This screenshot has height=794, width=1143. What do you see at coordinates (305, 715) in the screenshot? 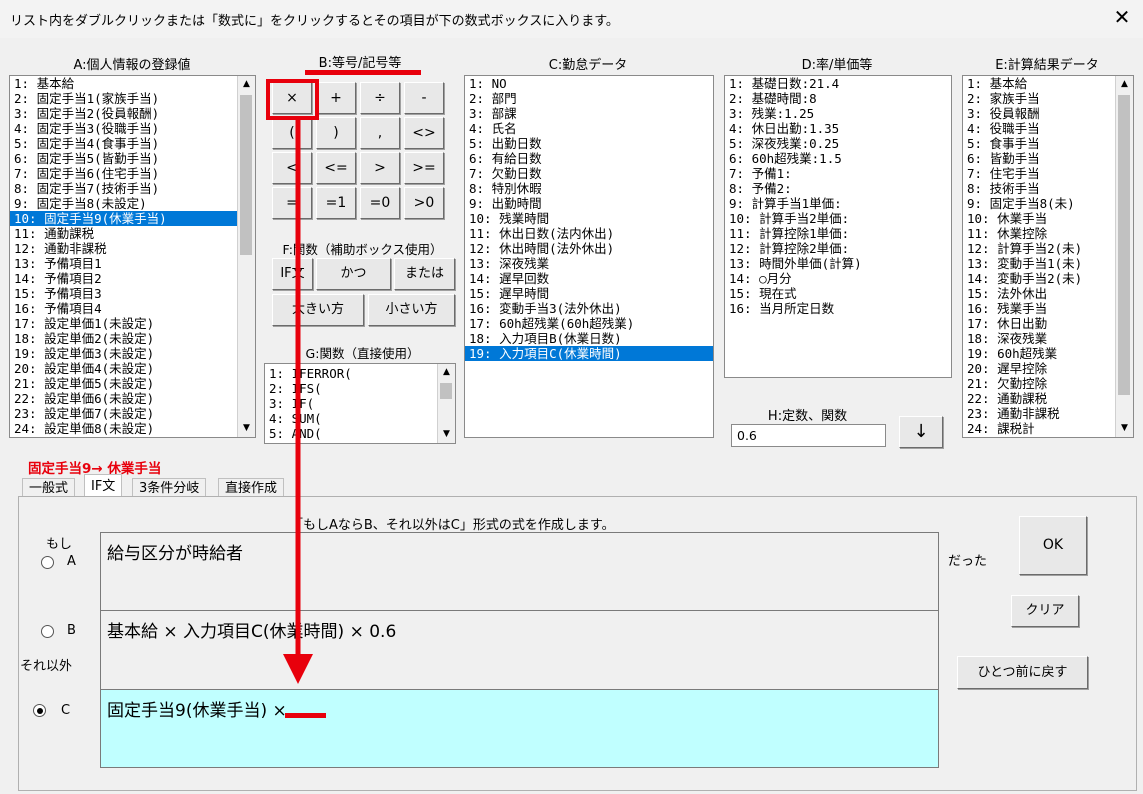
I see `arrow-target-underline` at bounding box center [305, 715].